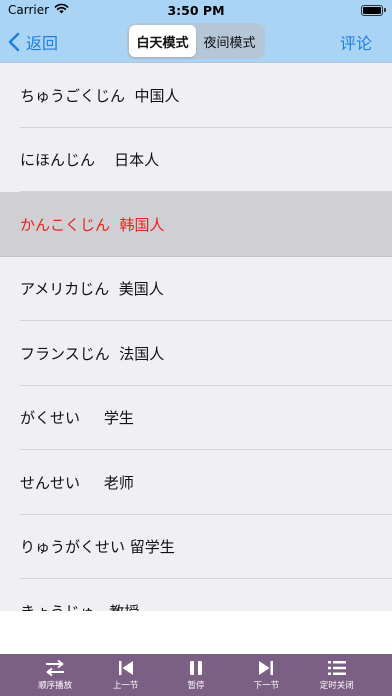 This screenshot has width=392, height=696. Describe the element at coordinates (196, 95) in the screenshot. I see `list-item: ちゅうごくじん 中国人` at that location.